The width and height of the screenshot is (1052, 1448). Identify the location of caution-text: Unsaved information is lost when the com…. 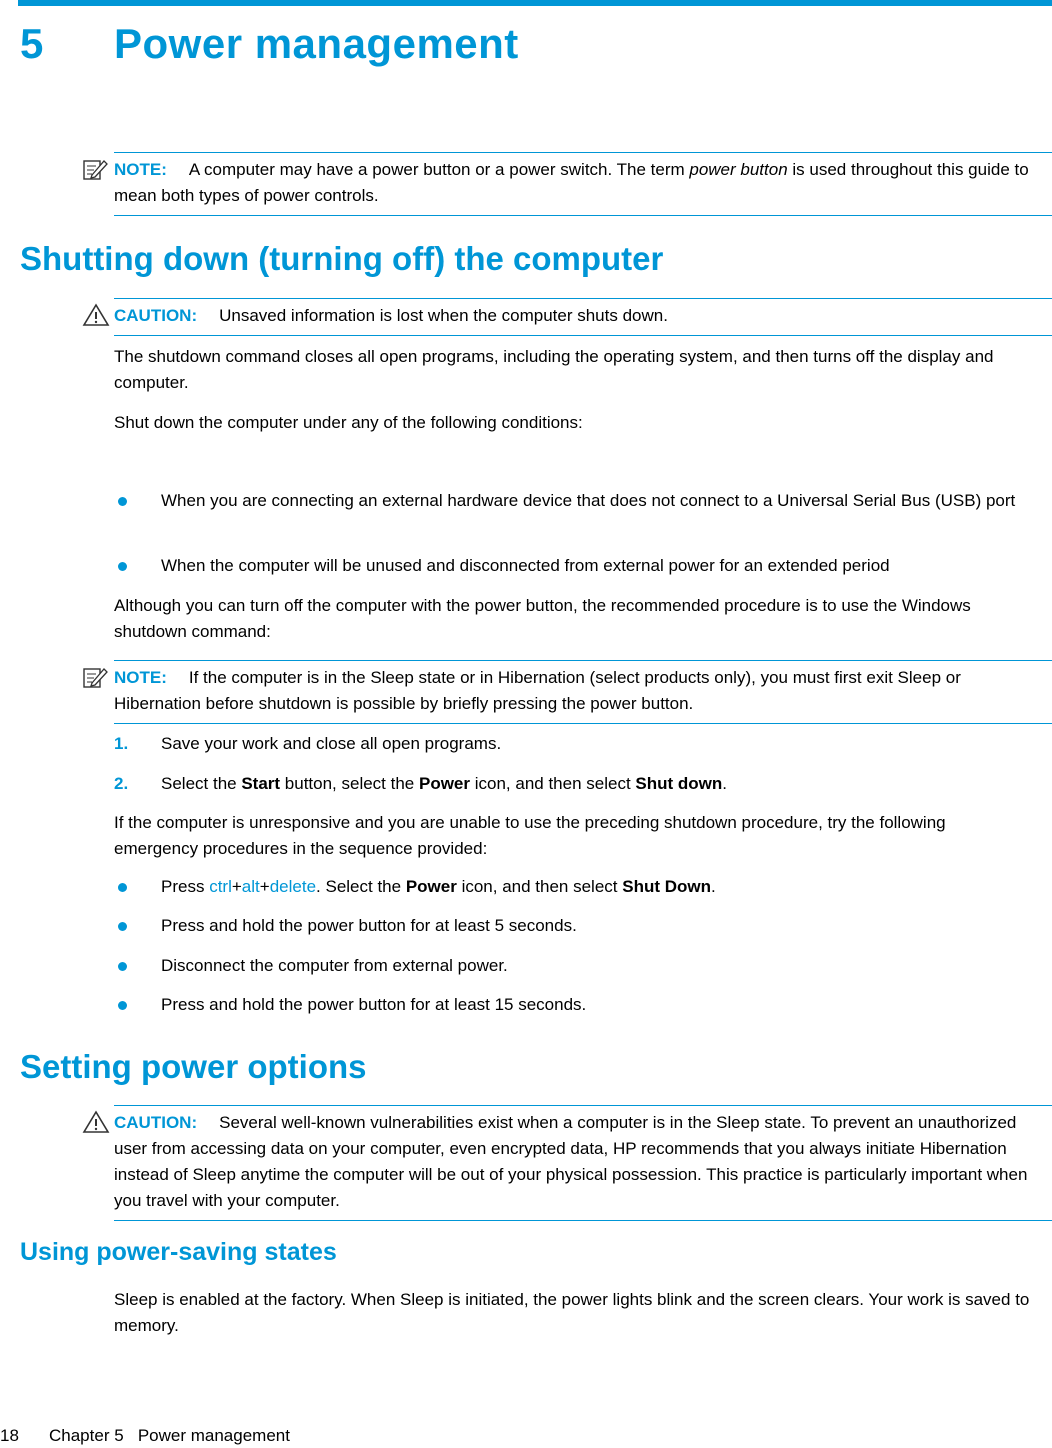
(443, 315).